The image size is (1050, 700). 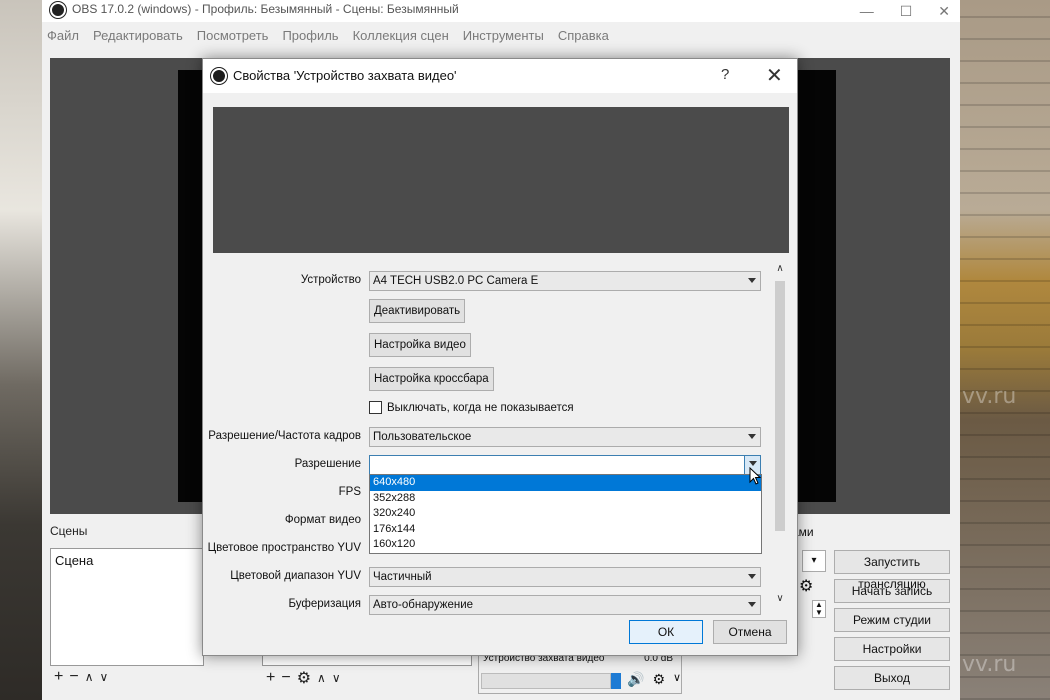 What do you see at coordinates (565, 281) in the screenshot?
I see `device-select: A4 TECH USB2.0 PC Camera E` at bounding box center [565, 281].